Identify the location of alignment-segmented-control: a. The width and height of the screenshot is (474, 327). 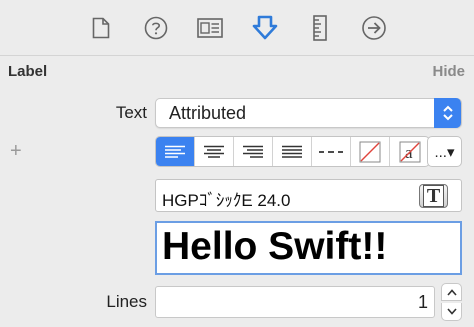
(292, 151).